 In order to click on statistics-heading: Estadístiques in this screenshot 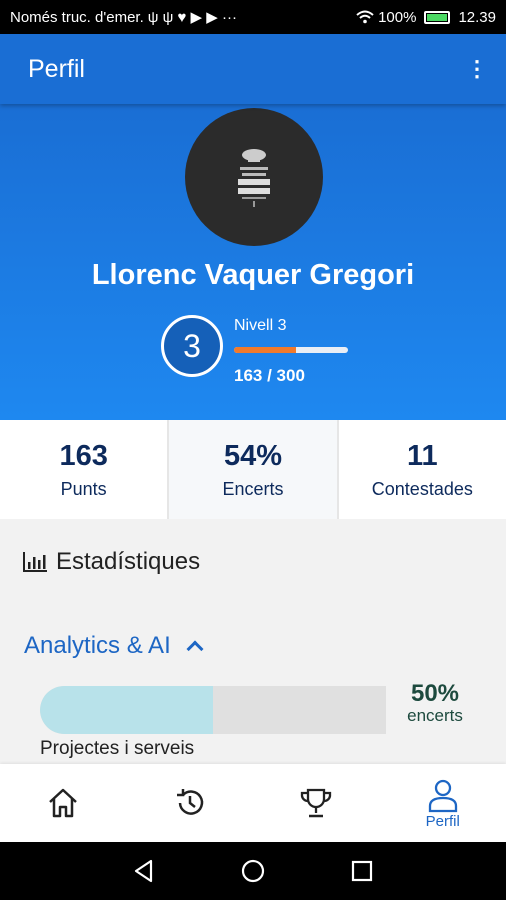, I will do `click(111, 562)`.